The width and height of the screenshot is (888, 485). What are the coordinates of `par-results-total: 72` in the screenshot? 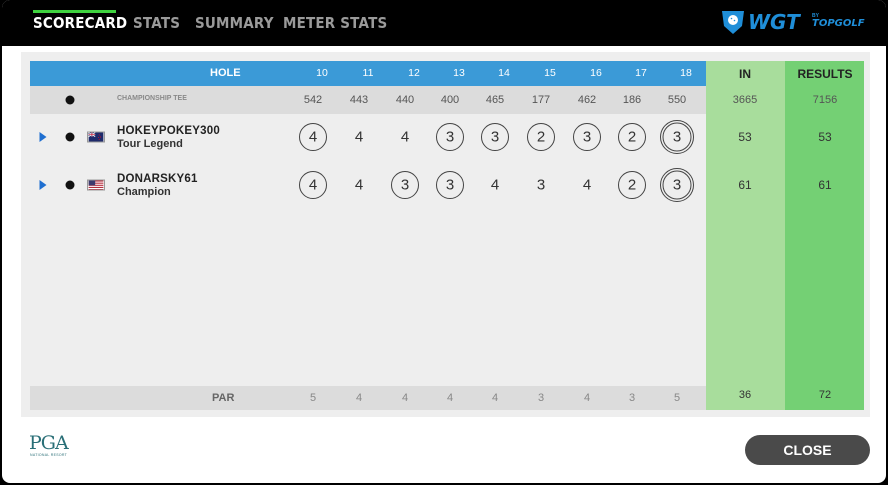 It's located at (825, 395).